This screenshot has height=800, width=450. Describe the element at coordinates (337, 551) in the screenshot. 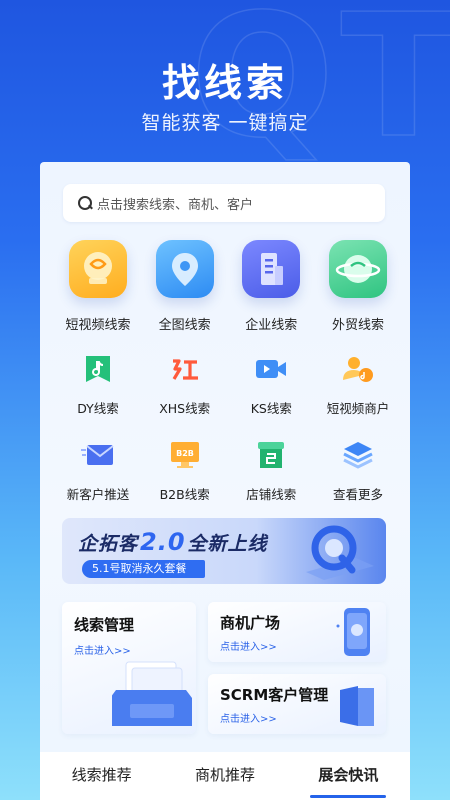

I see `banner-logo-art` at that location.